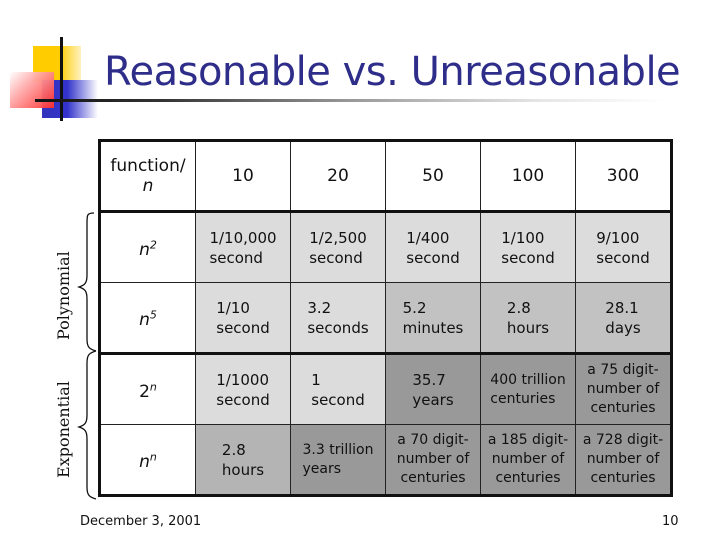 This screenshot has height=540, width=720. I want to click on cell-line: seconds, so click(338, 327).